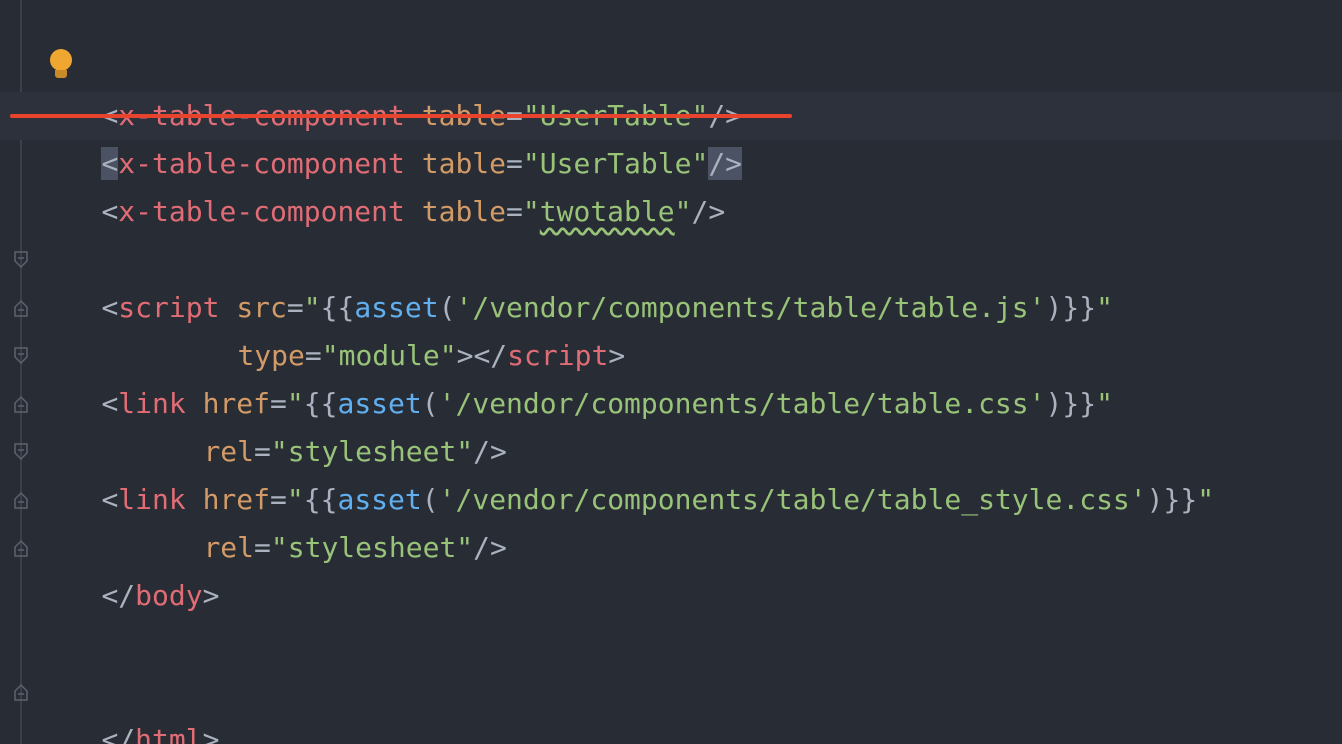  What do you see at coordinates (464, 211) in the screenshot?
I see `token: table` at bounding box center [464, 211].